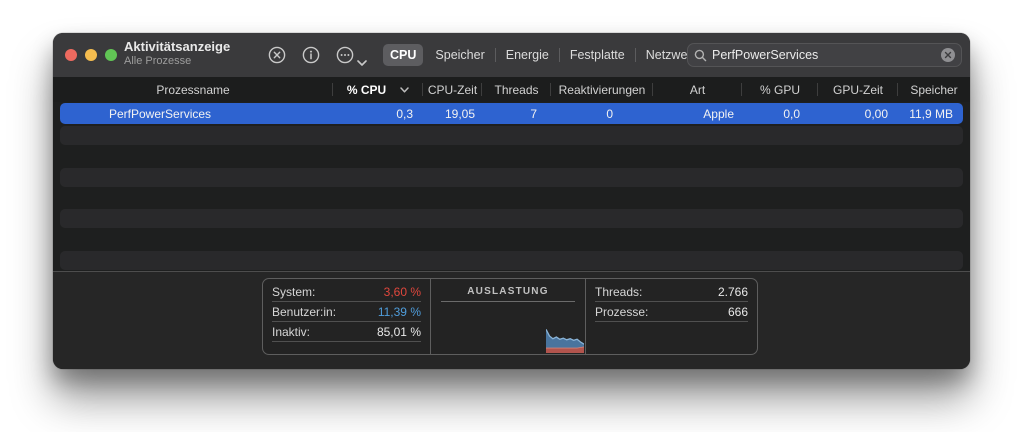  I want to click on zoom-window-button, so click(111, 55).